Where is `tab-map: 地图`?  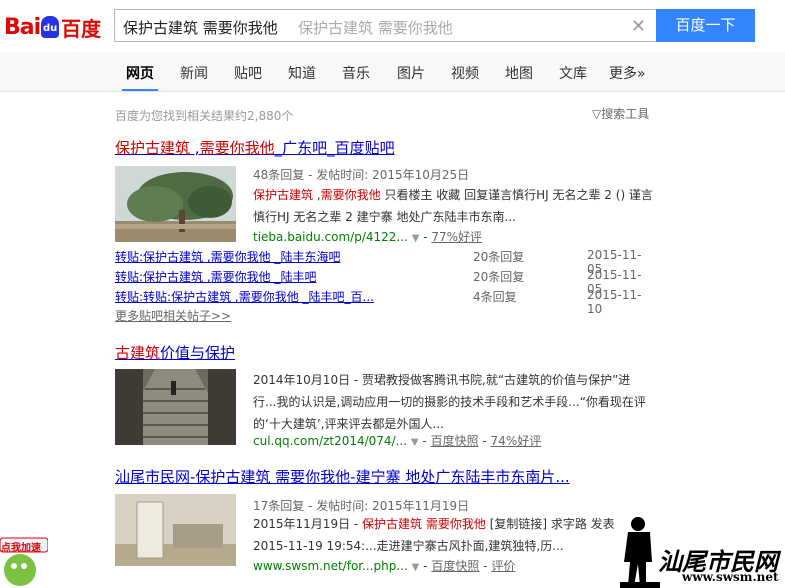 tab-map: 地图 is located at coordinates (519, 73).